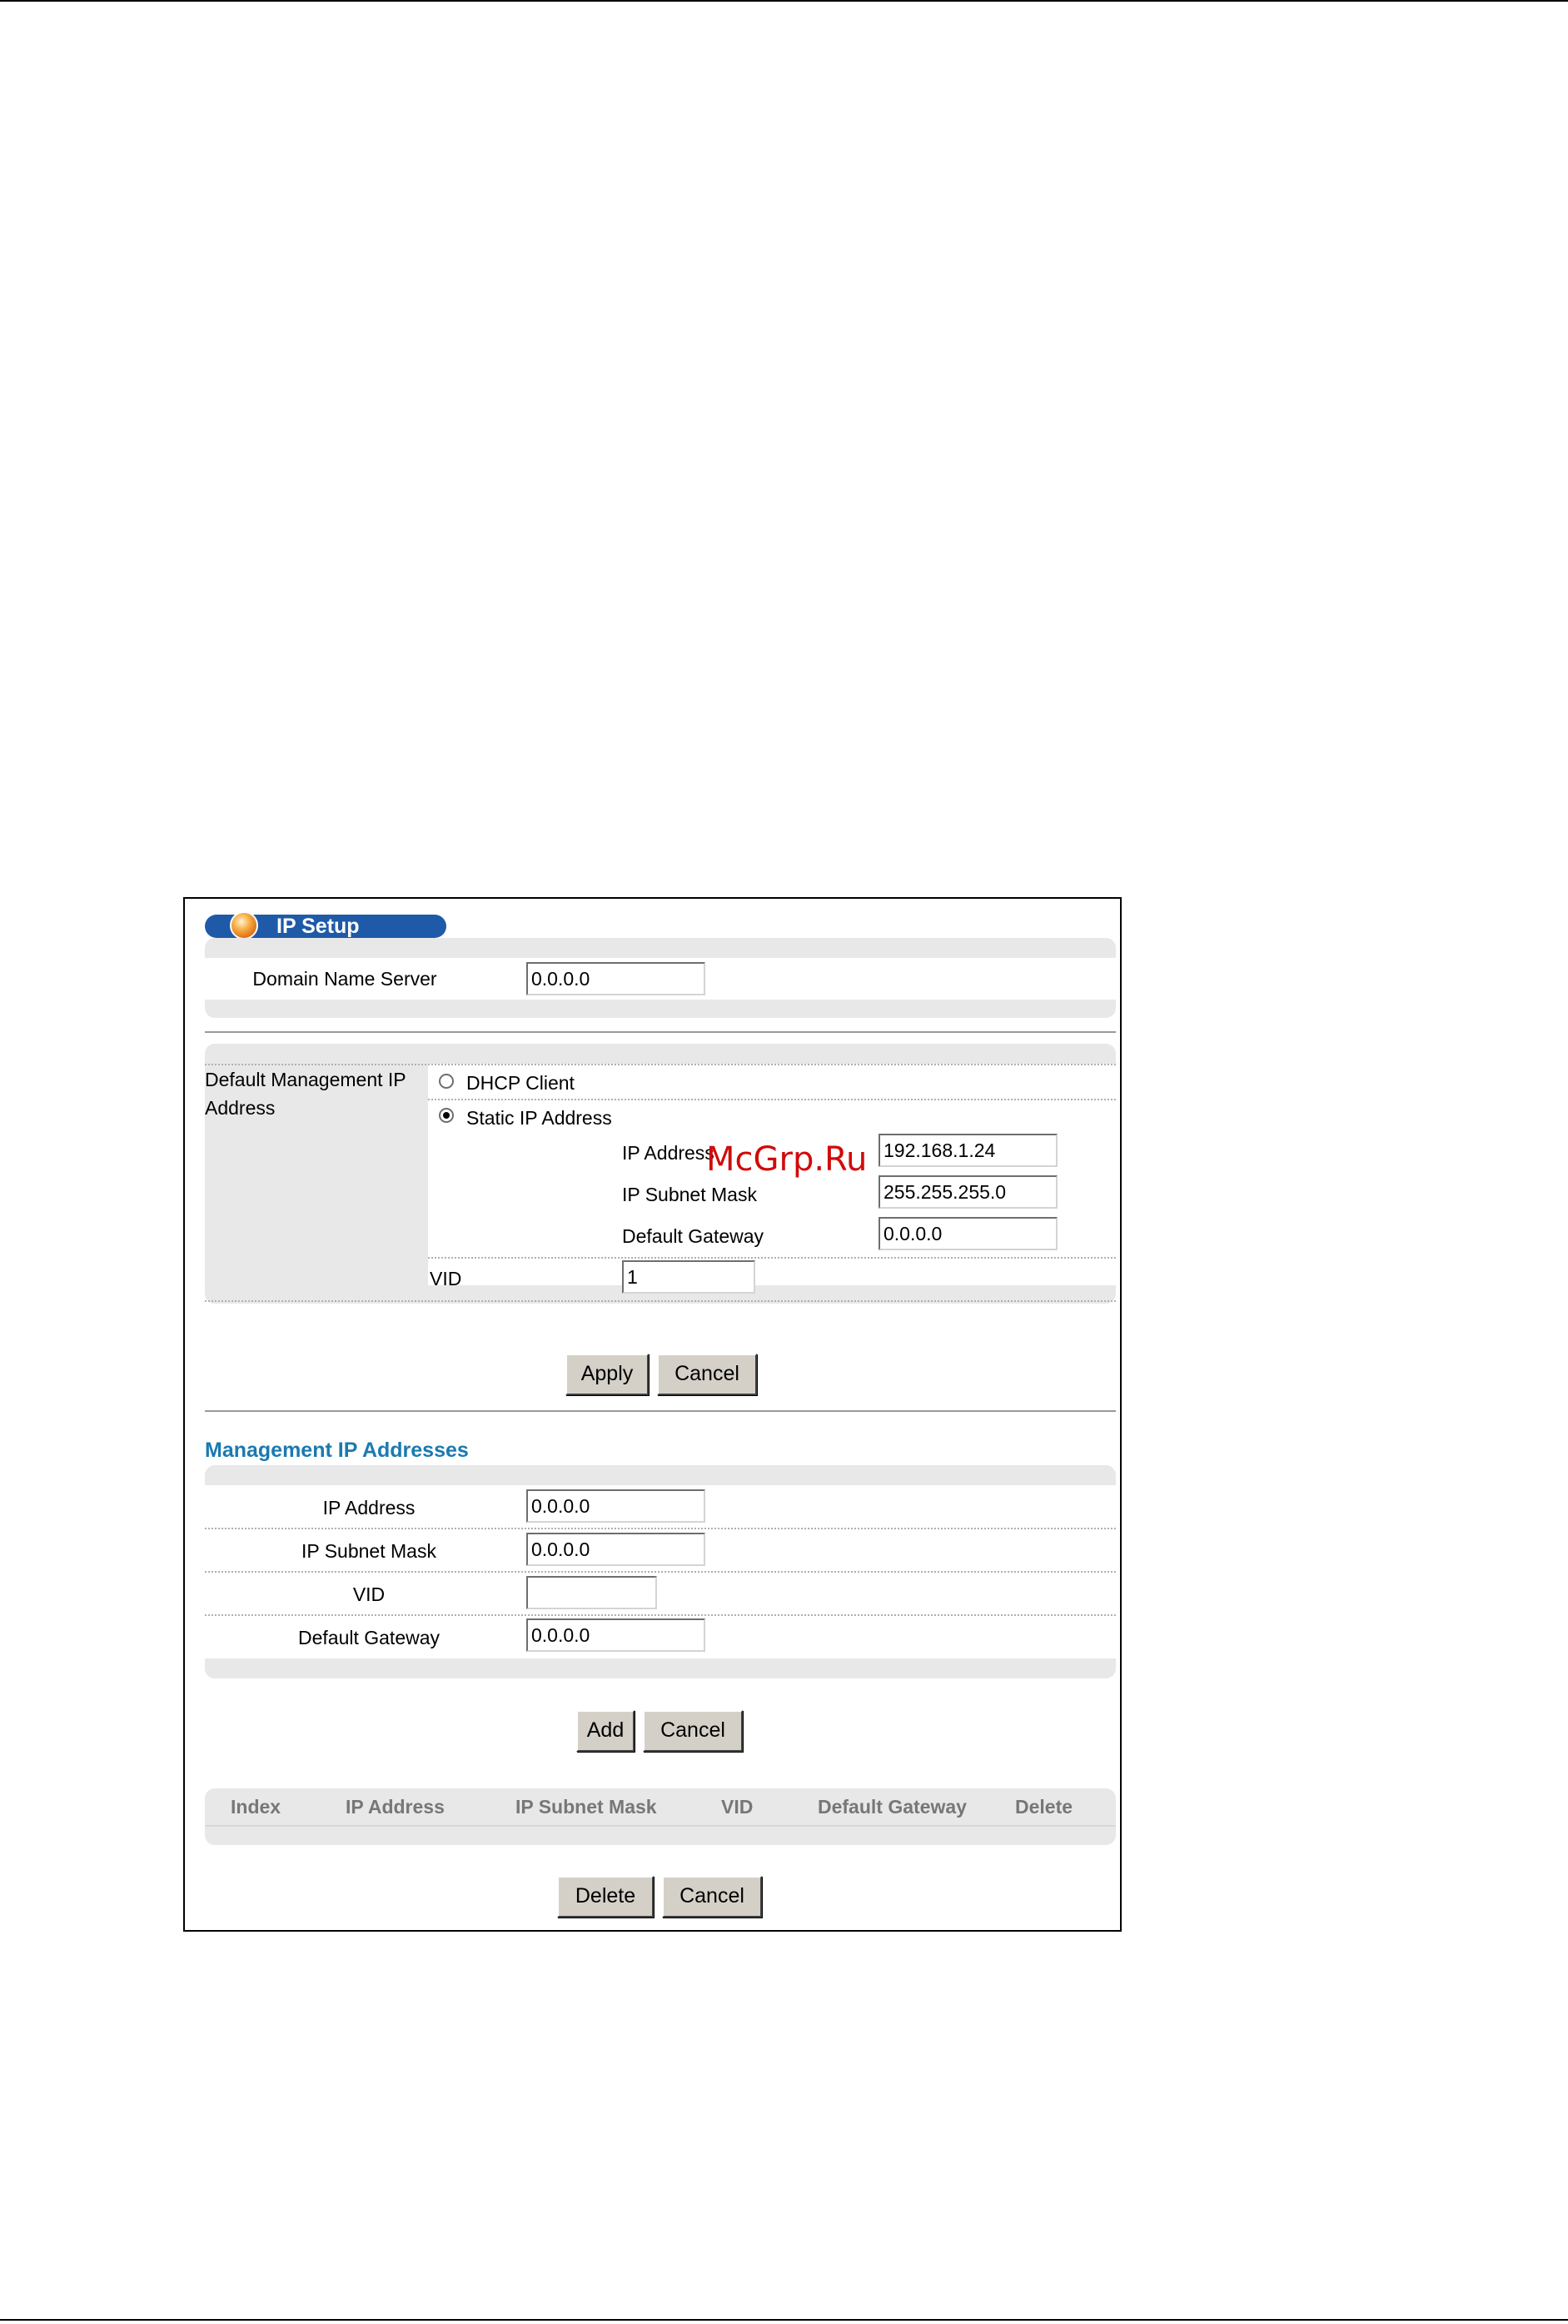  What do you see at coordinates (661, 1826) in the screenshot?
I see `table-header-underline` at bounding box center [661, 1826].